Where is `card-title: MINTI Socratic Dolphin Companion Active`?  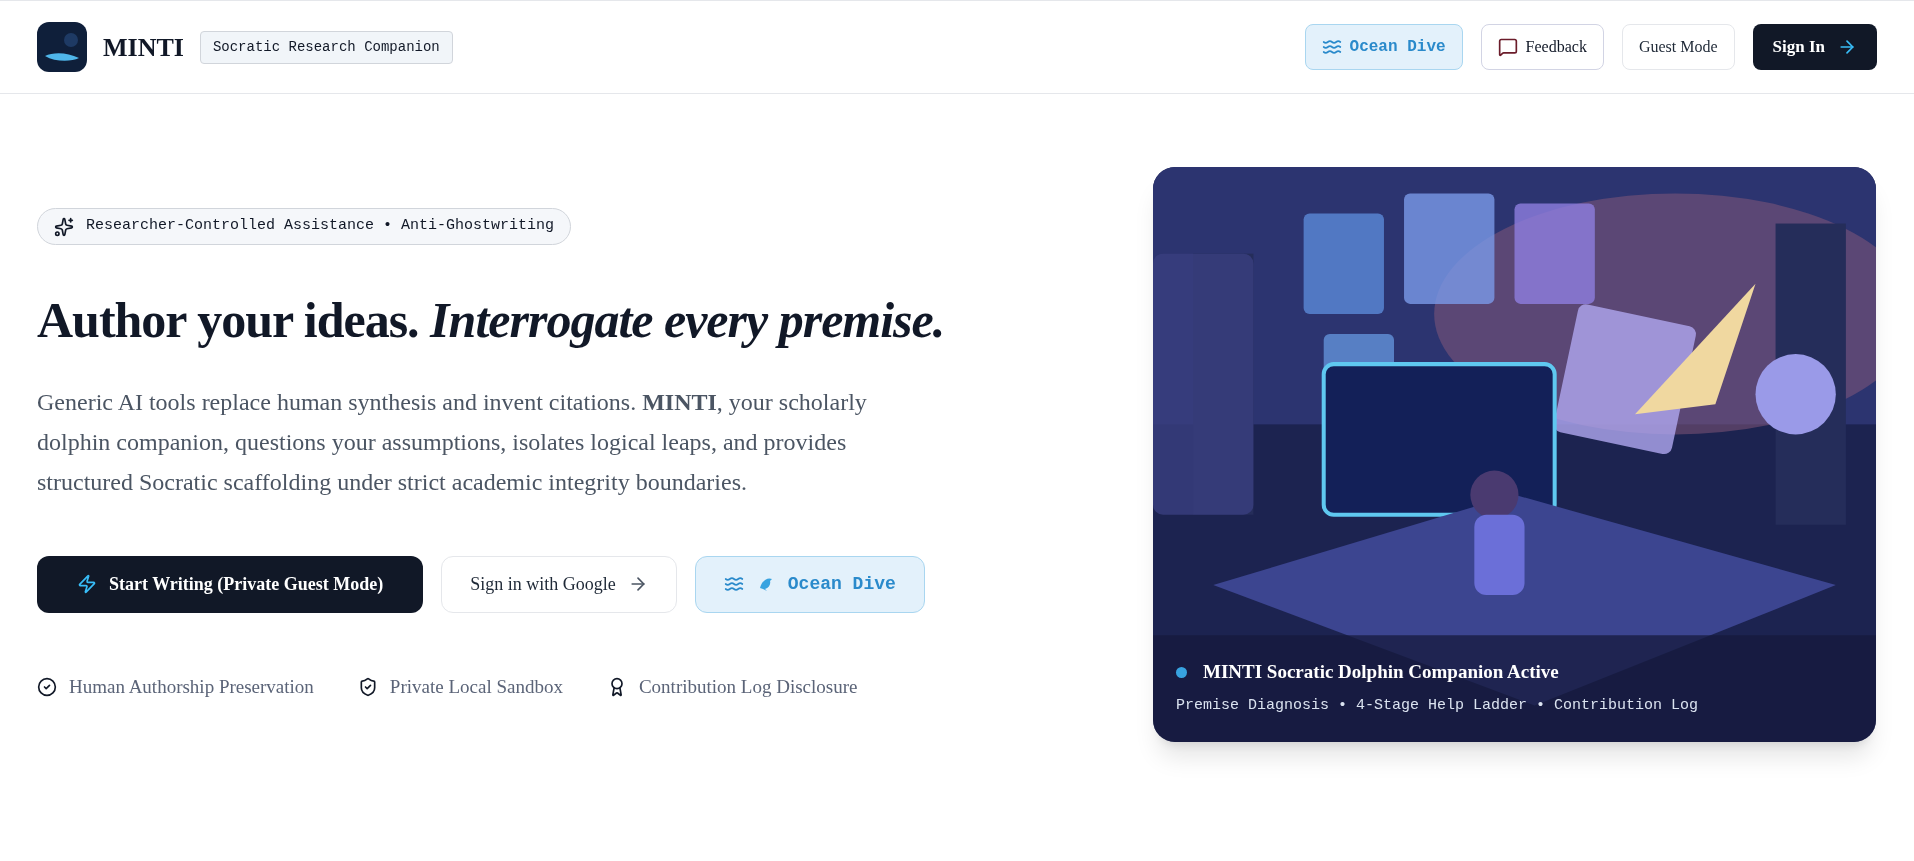 card-title: MINTI Socratic Dolphin Companion Active is located at coordinates (1381, 672).